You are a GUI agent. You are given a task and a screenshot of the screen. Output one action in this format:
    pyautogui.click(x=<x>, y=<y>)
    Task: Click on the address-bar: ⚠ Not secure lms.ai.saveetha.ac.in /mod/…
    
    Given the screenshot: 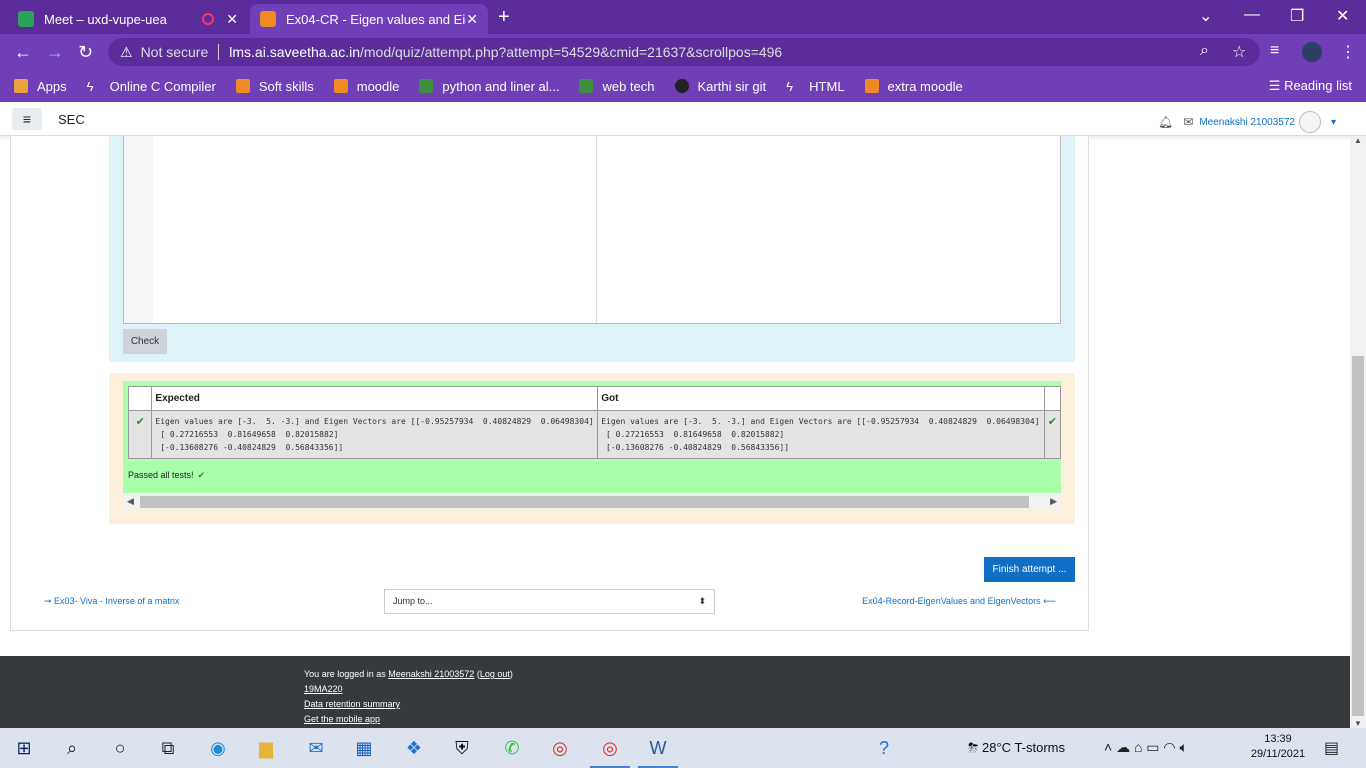 What is the action you would take?
    pyautogui.click(x=684, y=52)
    